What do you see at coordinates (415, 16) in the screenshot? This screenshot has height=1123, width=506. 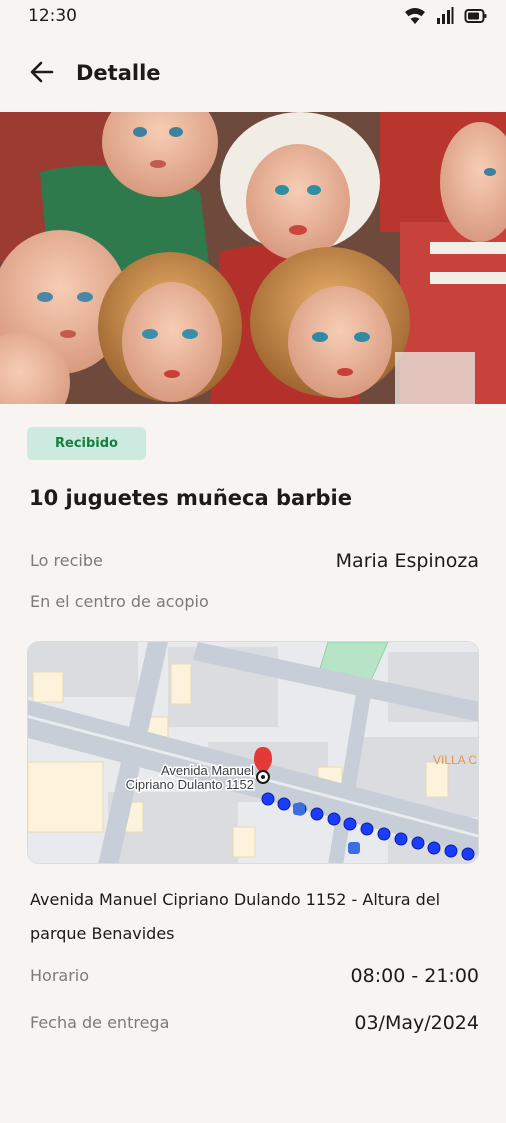 I see `wifi-icon` at bounding box center [415, 16].